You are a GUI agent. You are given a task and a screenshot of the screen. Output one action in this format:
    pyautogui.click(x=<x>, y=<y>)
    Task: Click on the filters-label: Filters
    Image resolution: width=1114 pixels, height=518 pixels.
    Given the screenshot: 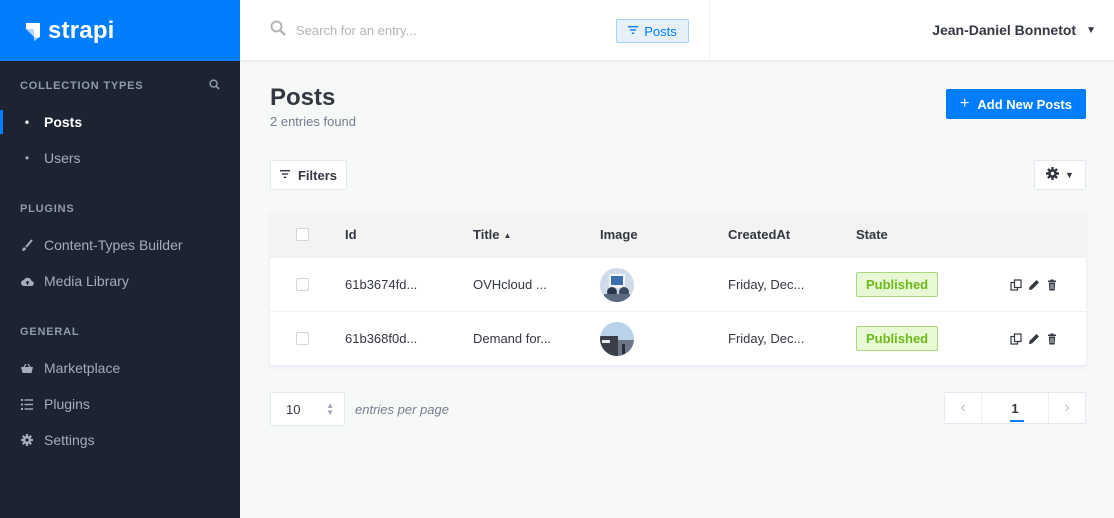 What is the action you would take?
    pyautogui.click(x=317, y=175)
    